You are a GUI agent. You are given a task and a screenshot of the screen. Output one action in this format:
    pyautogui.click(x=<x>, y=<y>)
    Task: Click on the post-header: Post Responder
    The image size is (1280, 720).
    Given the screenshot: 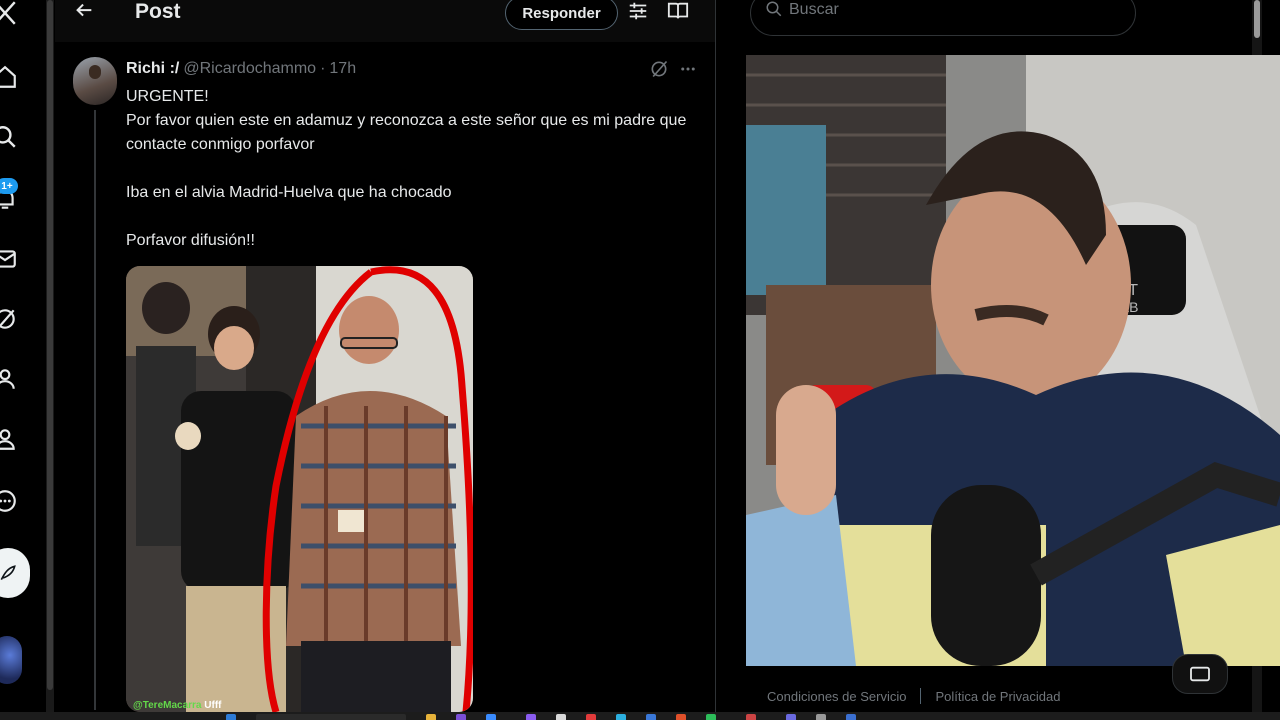 What is the action you would take?
    pyautogui.click(x=385, y=21)
    